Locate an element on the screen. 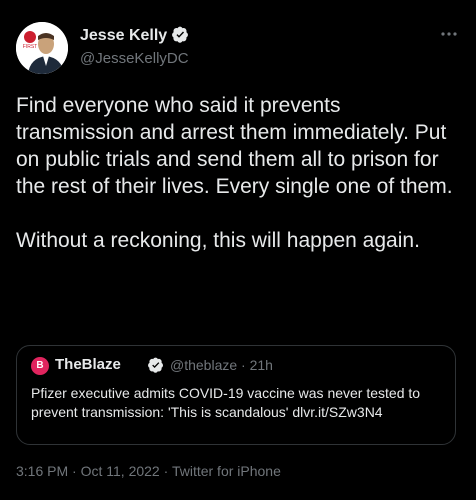 The width and height of the screenshot is (476, 500). more-horizontal-icon is located at coordinates (449, 33).